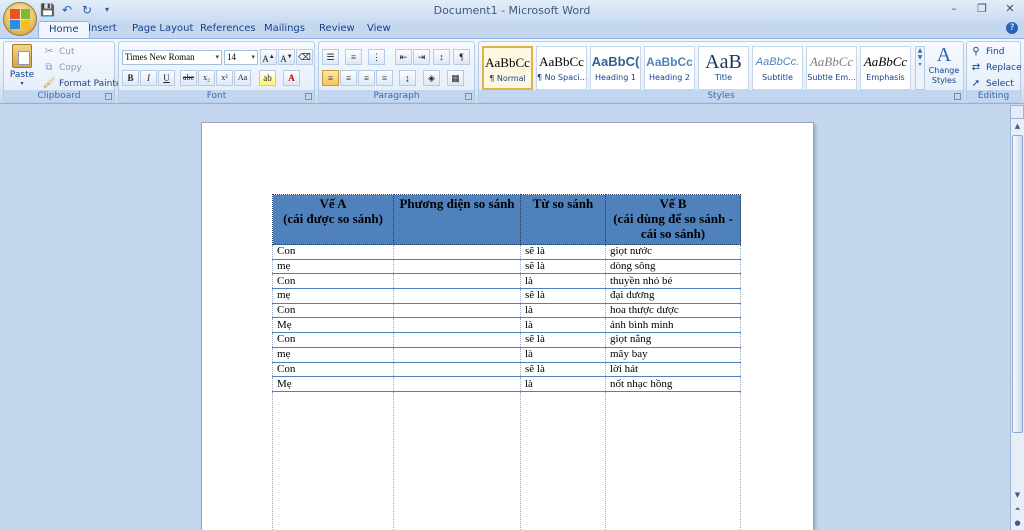 This screenshot has width=1024, height=530. What do you see at coordinates (441, 57) in the screenshot?
I see `sort-button: ↕` at bounding box center [441, 57].